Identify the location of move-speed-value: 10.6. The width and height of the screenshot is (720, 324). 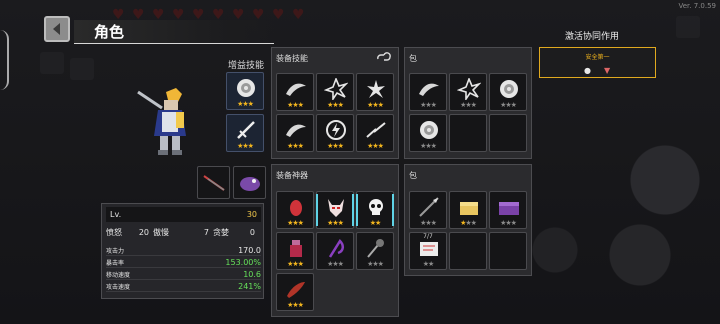
(252, 274).